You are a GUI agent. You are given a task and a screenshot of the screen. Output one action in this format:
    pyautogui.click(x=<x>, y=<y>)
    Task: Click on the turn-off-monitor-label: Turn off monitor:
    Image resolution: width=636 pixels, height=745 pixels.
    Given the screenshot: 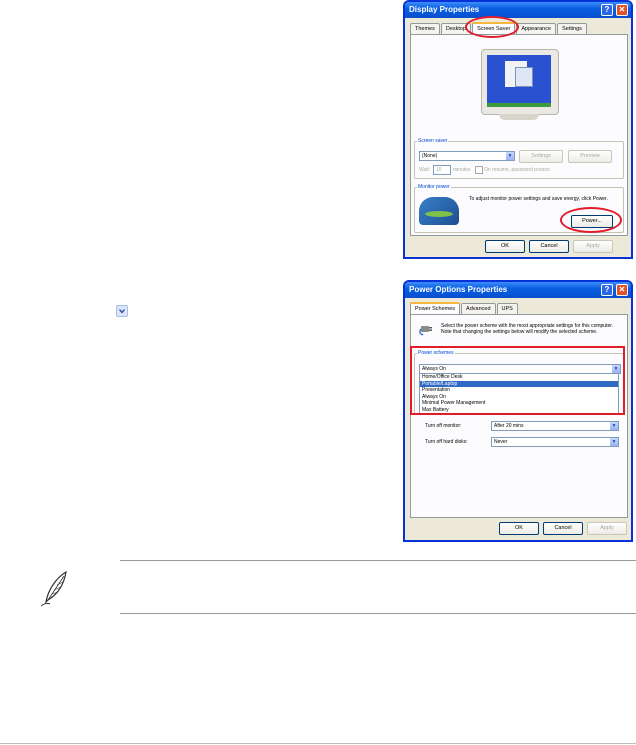 What is the action you would take?
    pyautogui.click(x=443, y=426)
    